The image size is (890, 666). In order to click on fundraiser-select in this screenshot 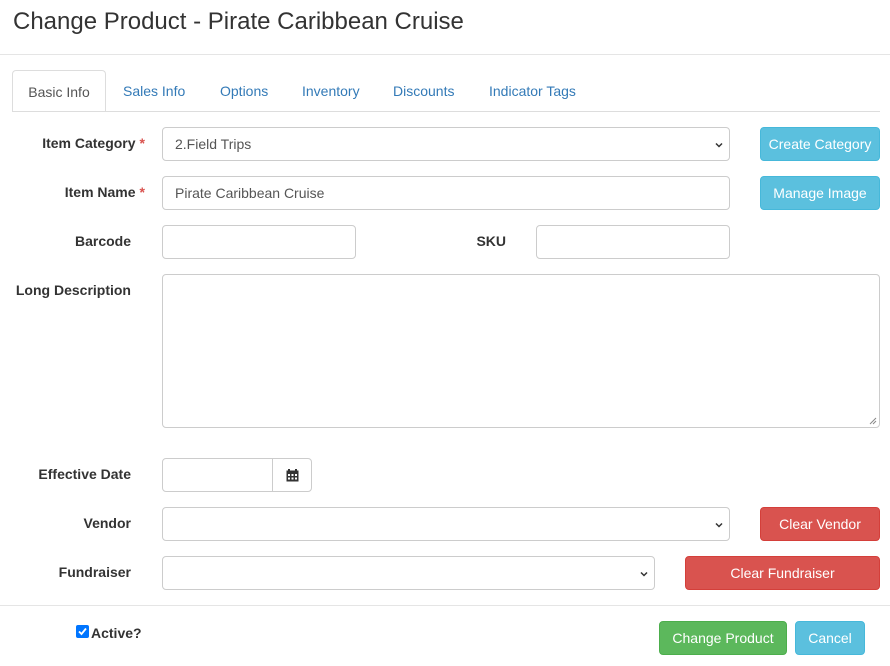, I will do `click(408, 573)`.